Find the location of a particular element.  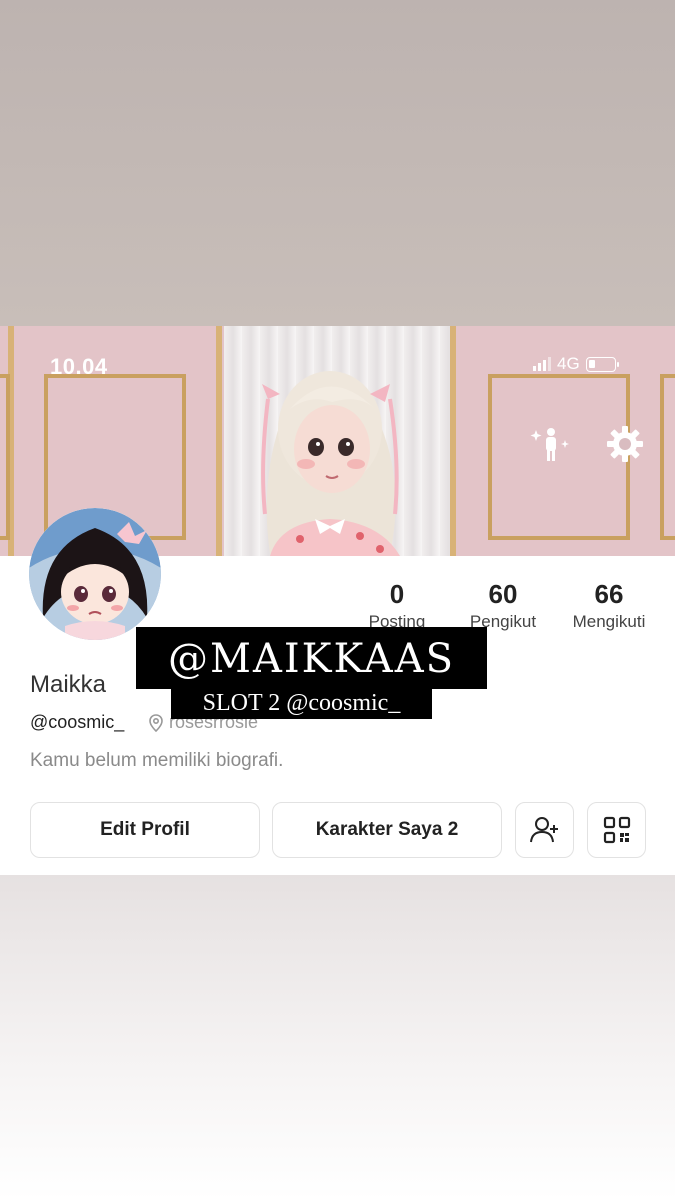

location-pin-icon is located at coordinates (156, 722).